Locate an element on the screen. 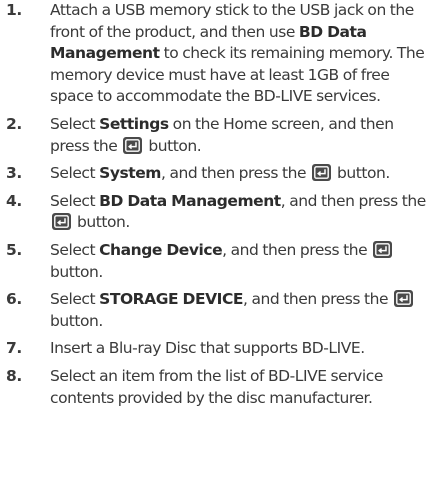  step-number: 4. is located at coordinates (14, 200).